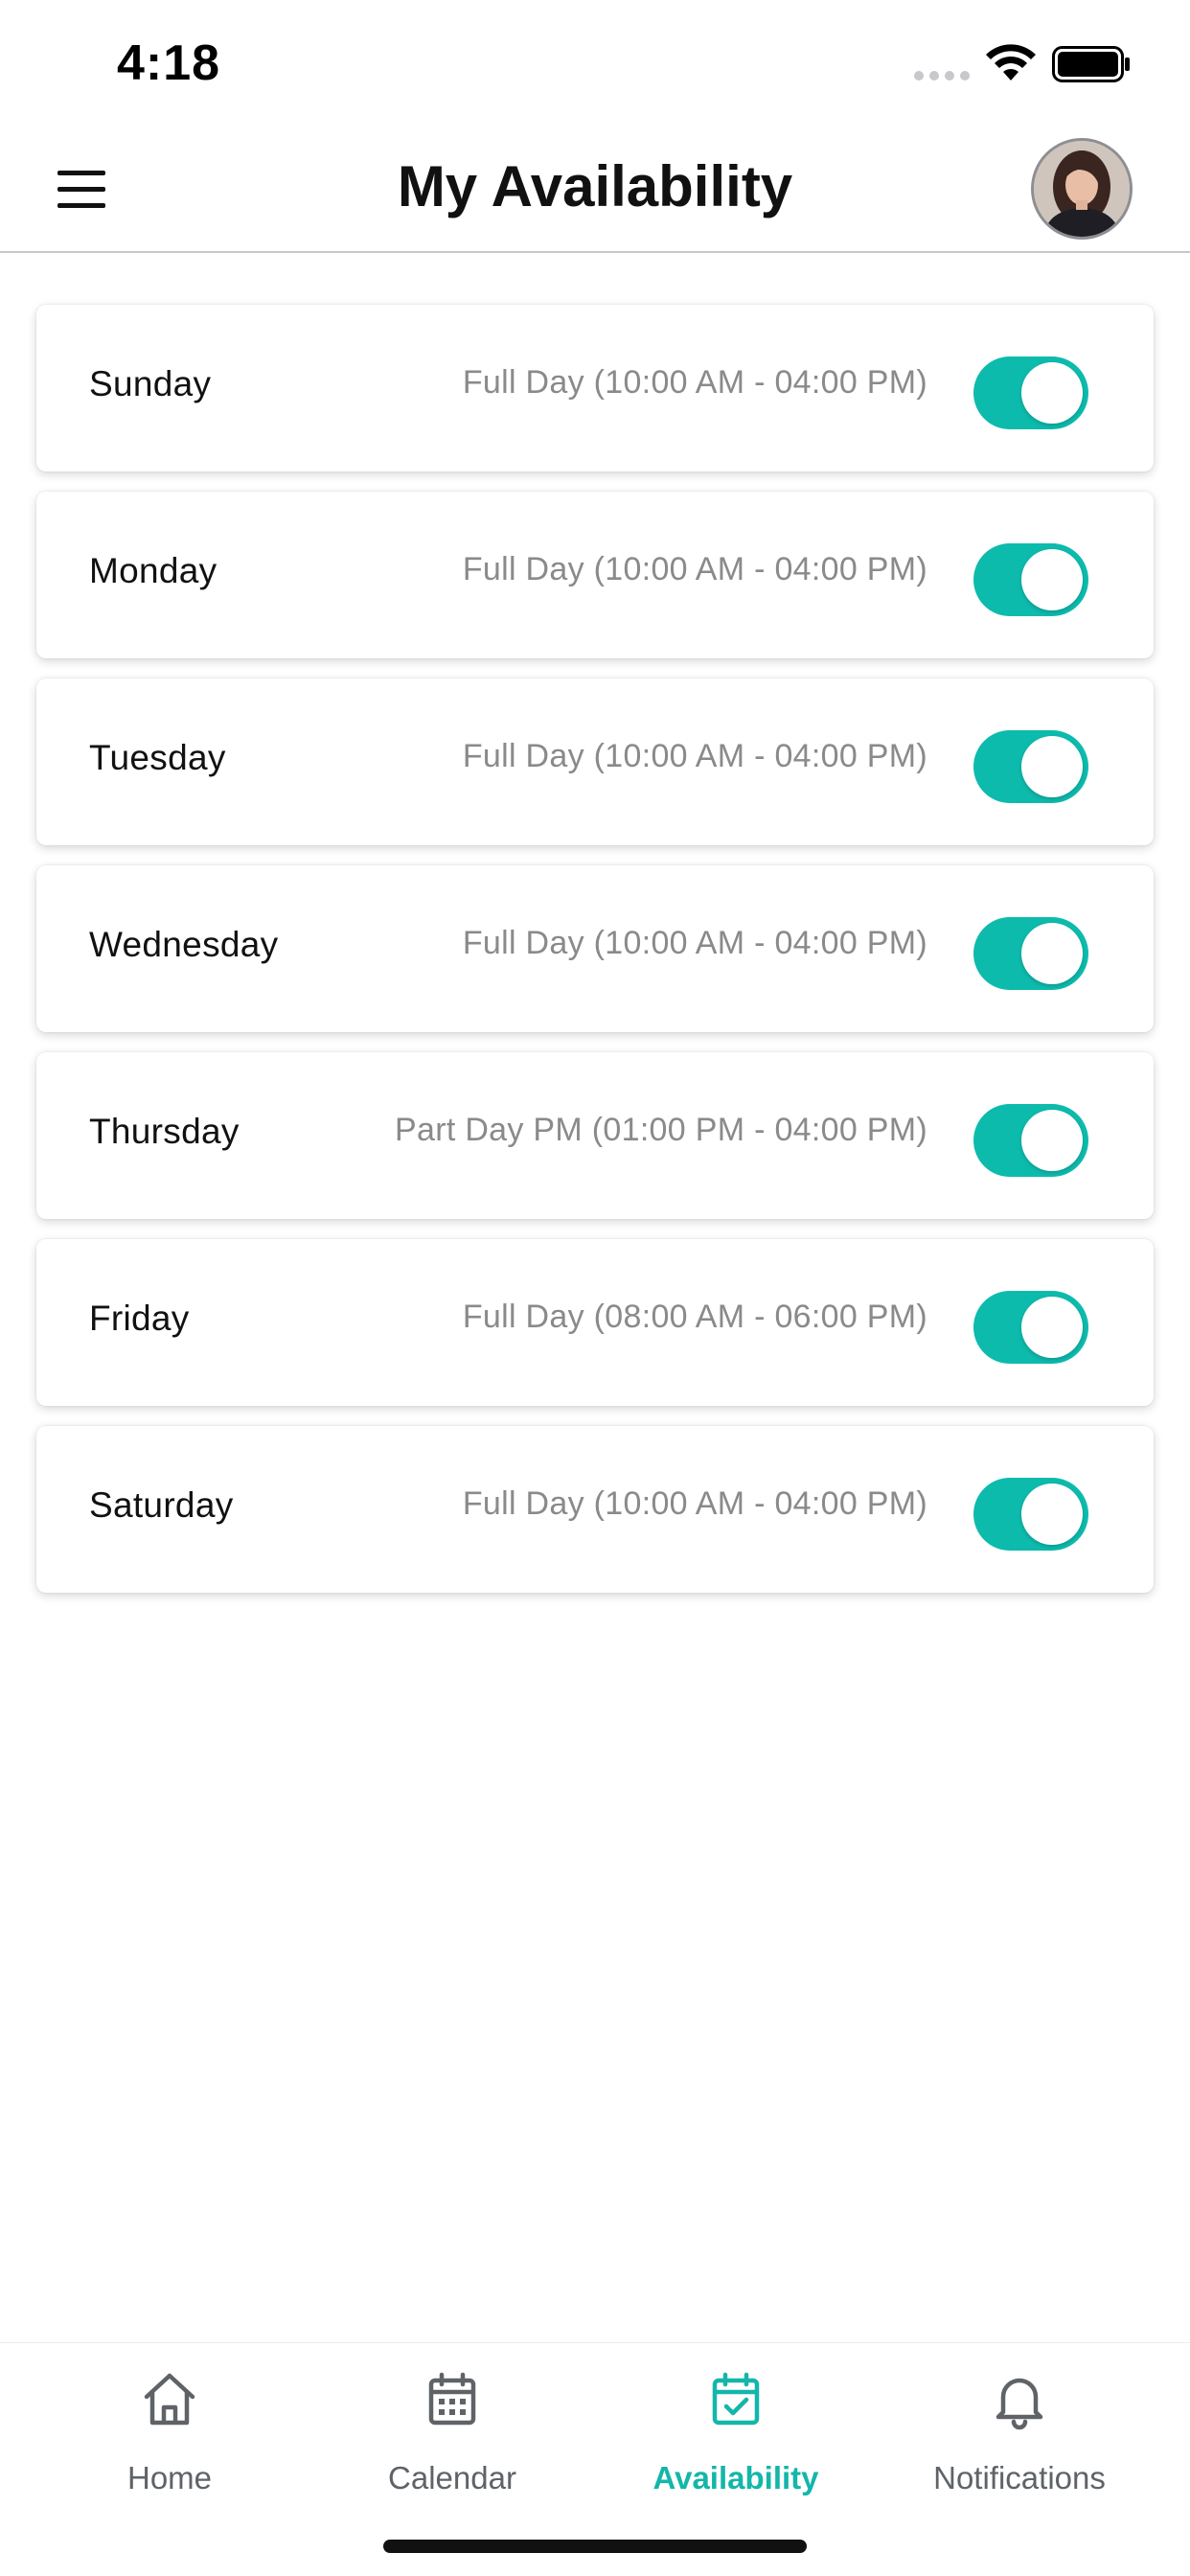  Describe the element at coordinates (1011, 62) in the screenshot. I see `wifi-icon` at that location.